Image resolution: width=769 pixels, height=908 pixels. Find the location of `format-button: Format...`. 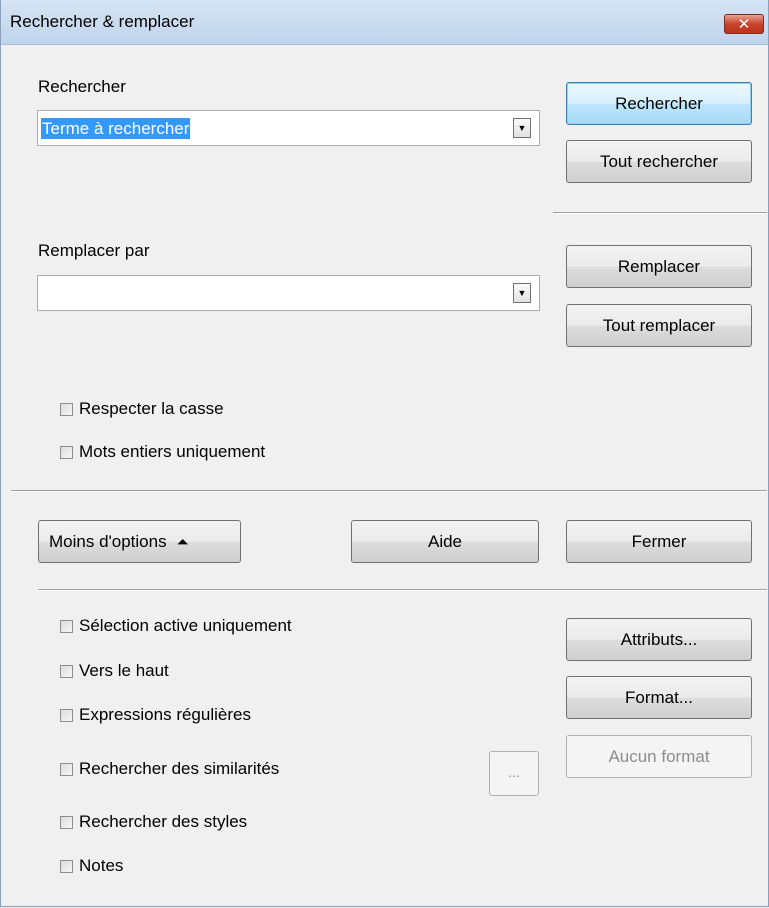

format-button: Format... is located at coordinates (659, 697).